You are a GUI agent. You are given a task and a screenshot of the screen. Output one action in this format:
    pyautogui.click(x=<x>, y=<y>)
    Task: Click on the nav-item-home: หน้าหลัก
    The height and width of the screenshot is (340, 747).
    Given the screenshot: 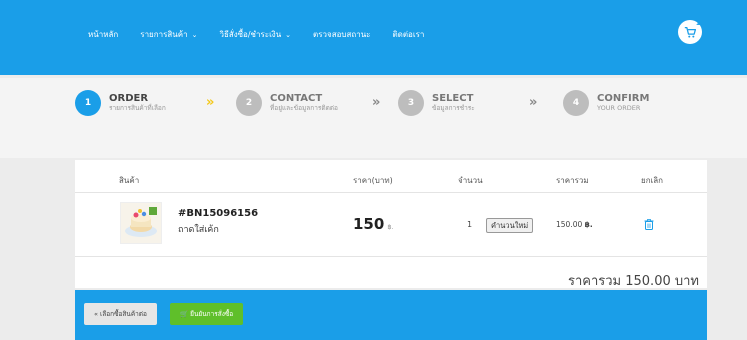 What is the action you would take?
    pyautogui.click(x=103, y=34)
    